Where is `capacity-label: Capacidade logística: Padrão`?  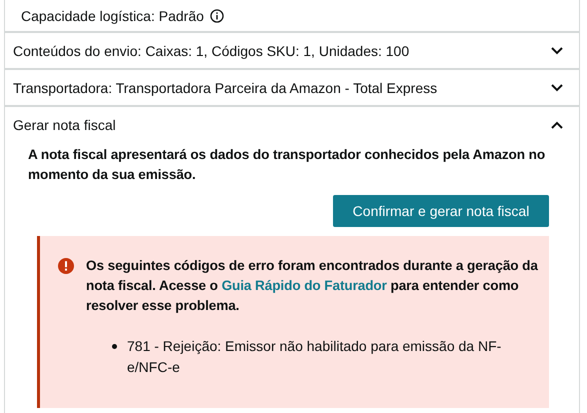 capacity-label: Capacidade logística: Padrão is located at coordinates (112, 16).